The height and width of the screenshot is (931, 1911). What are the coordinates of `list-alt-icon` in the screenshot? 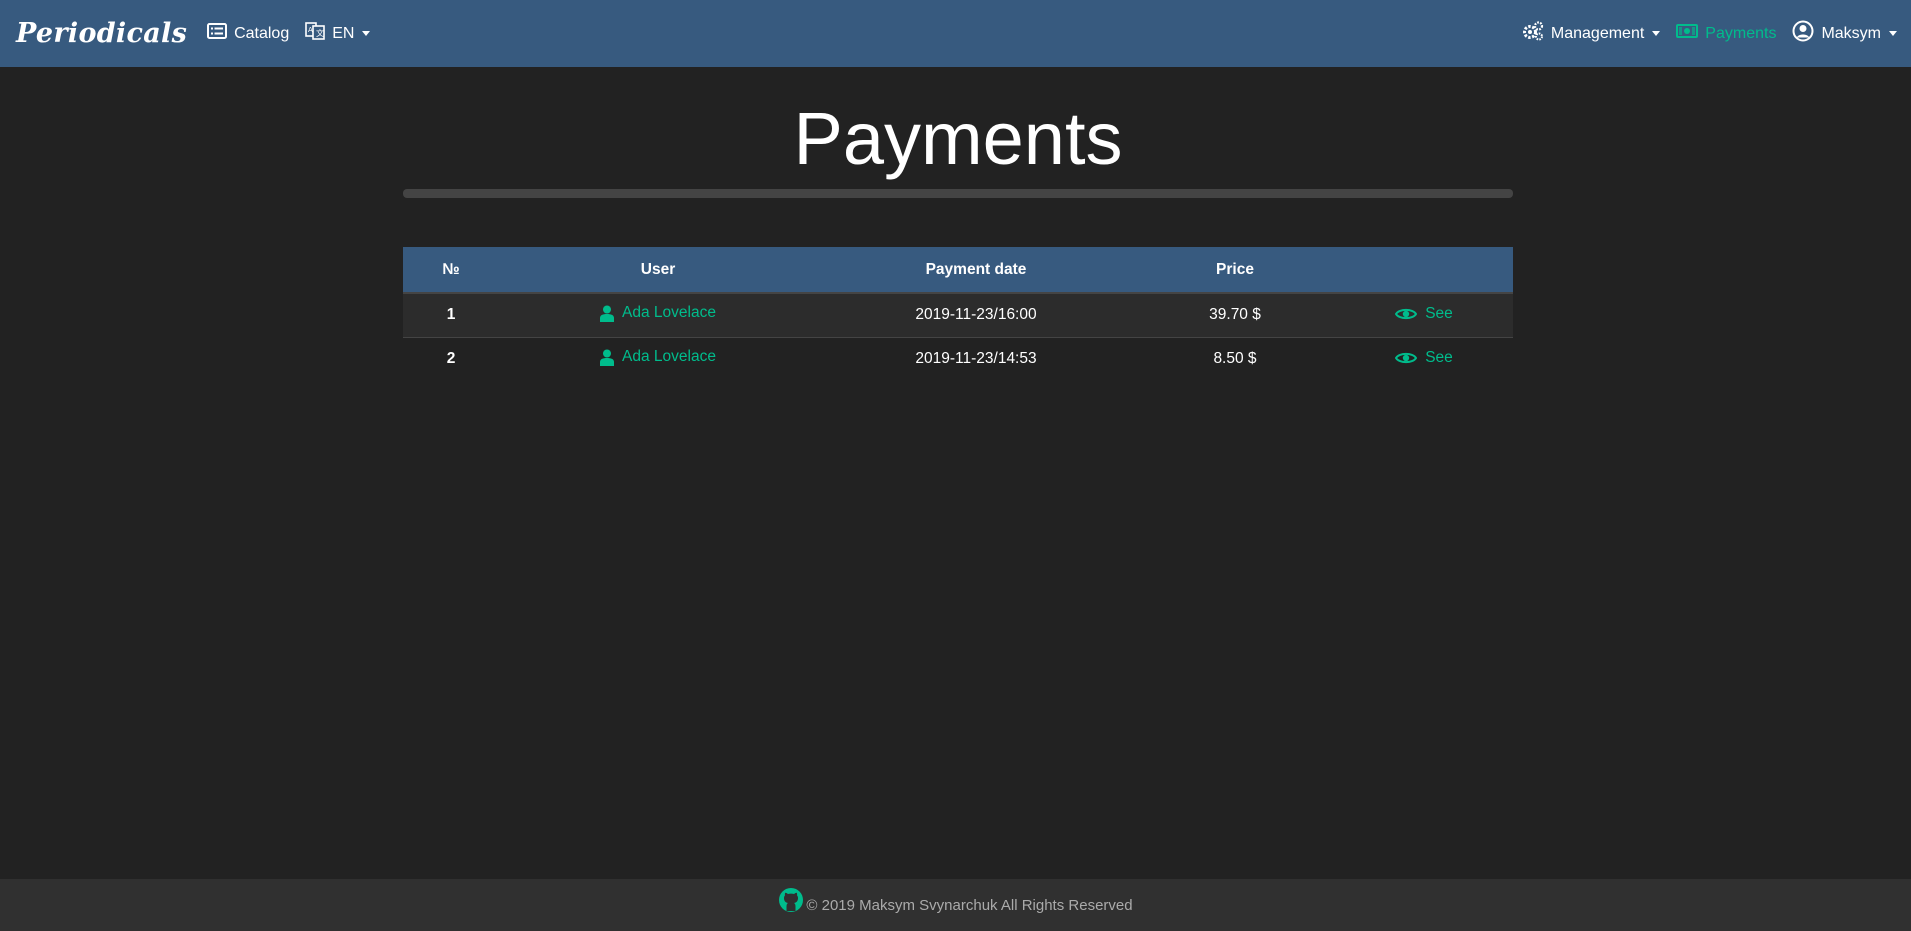 It's located at (220, 33).